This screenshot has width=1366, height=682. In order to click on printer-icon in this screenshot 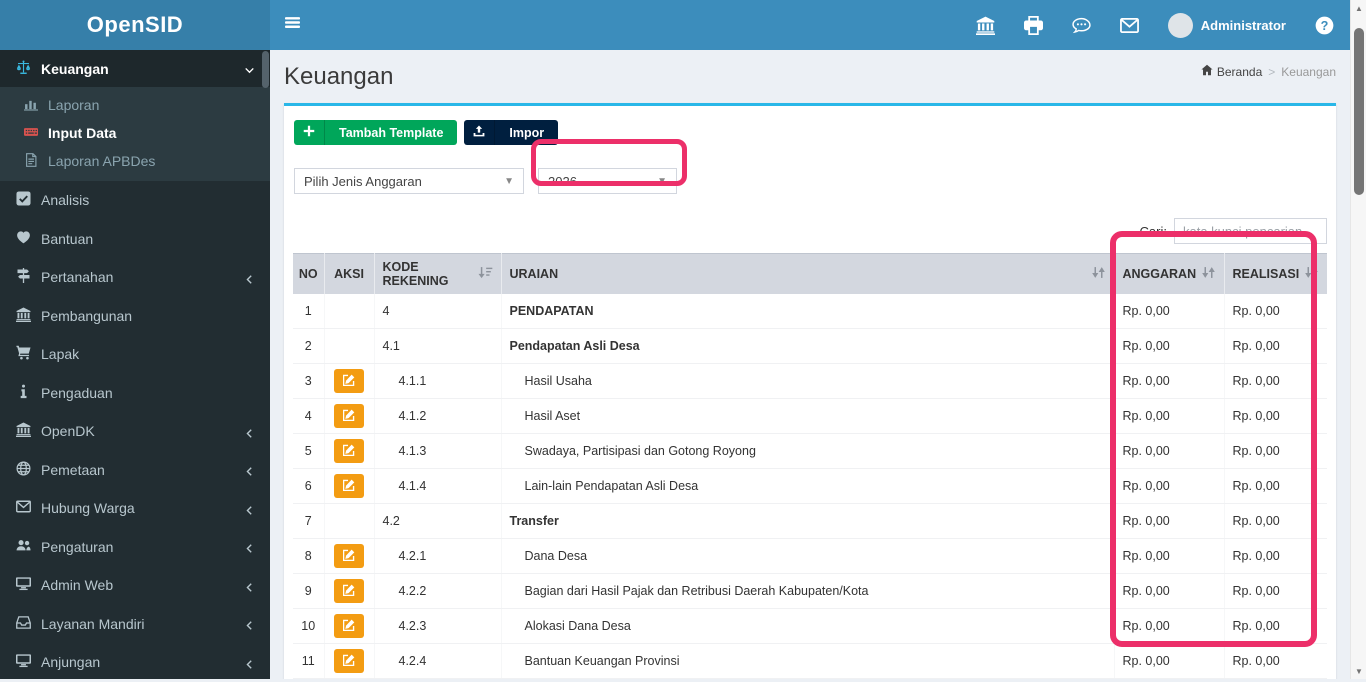, I will do `click(1033, 25)`.